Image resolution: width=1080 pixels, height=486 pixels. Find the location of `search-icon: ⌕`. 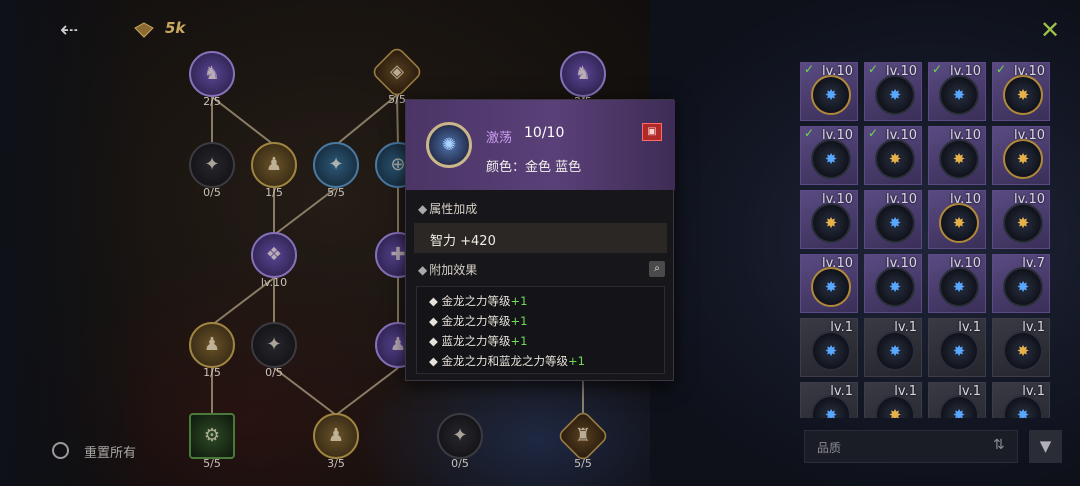

search-icon: ⌕ is located at coordinates (657, 269).